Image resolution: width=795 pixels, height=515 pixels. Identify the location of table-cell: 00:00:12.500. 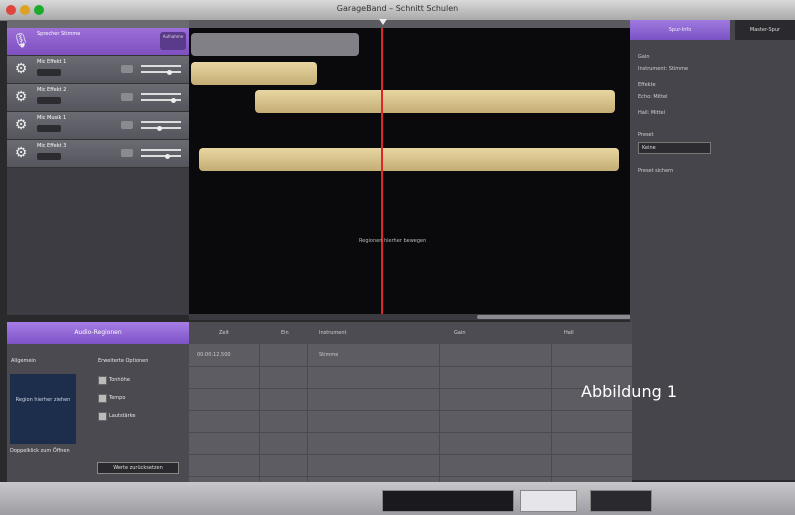
(214, 355).